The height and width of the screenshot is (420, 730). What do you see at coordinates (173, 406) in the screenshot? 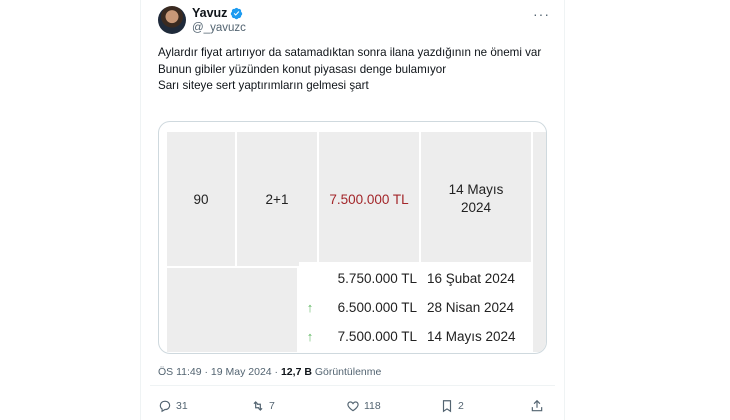
I see `reply-button: 31` at bounding box center [173, 406].